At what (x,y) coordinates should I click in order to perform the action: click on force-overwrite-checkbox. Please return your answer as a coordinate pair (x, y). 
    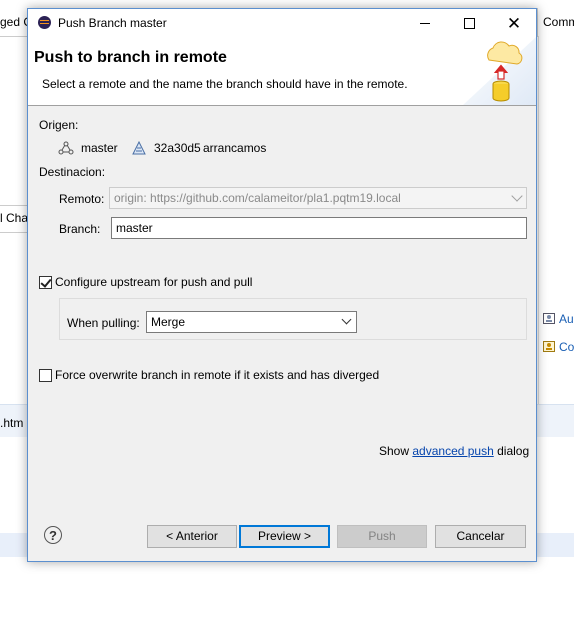
    Looking at the image, I should click on (45, 375).